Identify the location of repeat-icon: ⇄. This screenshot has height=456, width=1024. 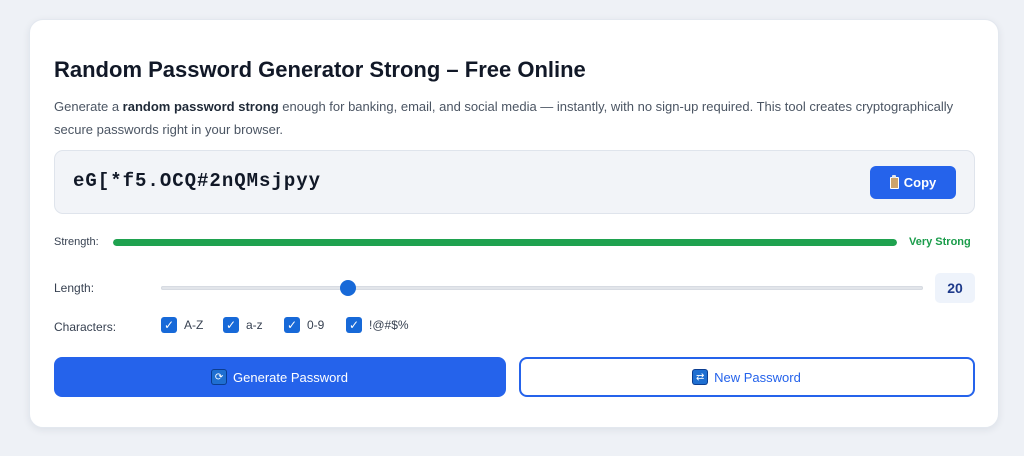
(700, 377).